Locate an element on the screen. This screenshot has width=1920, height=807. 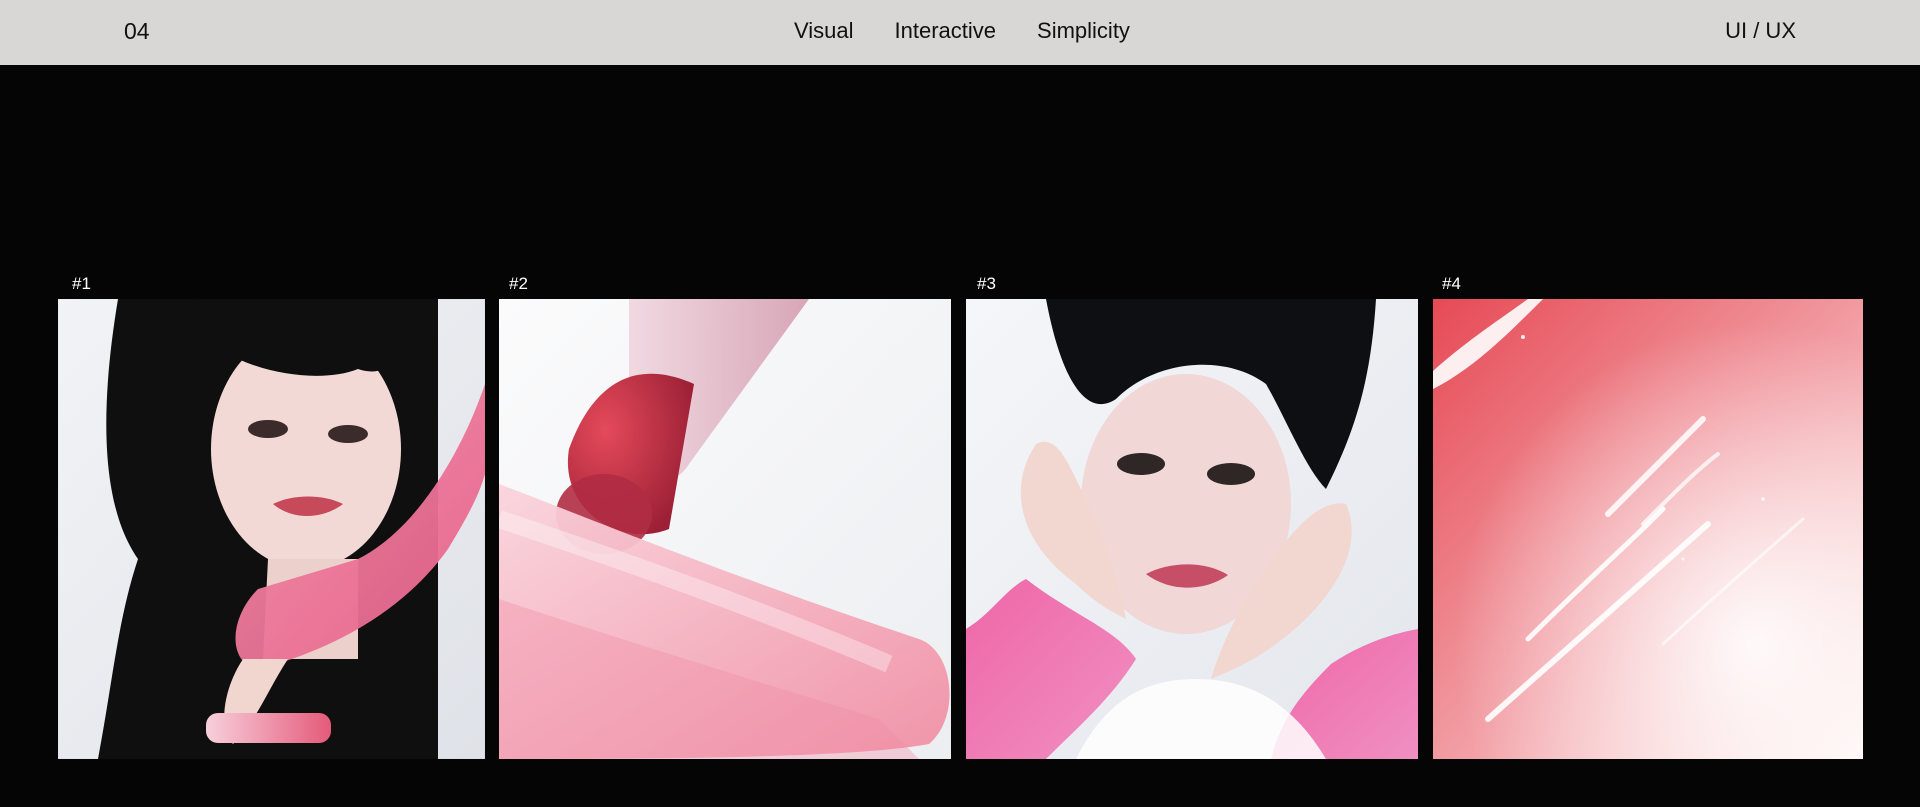
gloss-texture-photo-icon is located at coordinates (1648, 529).